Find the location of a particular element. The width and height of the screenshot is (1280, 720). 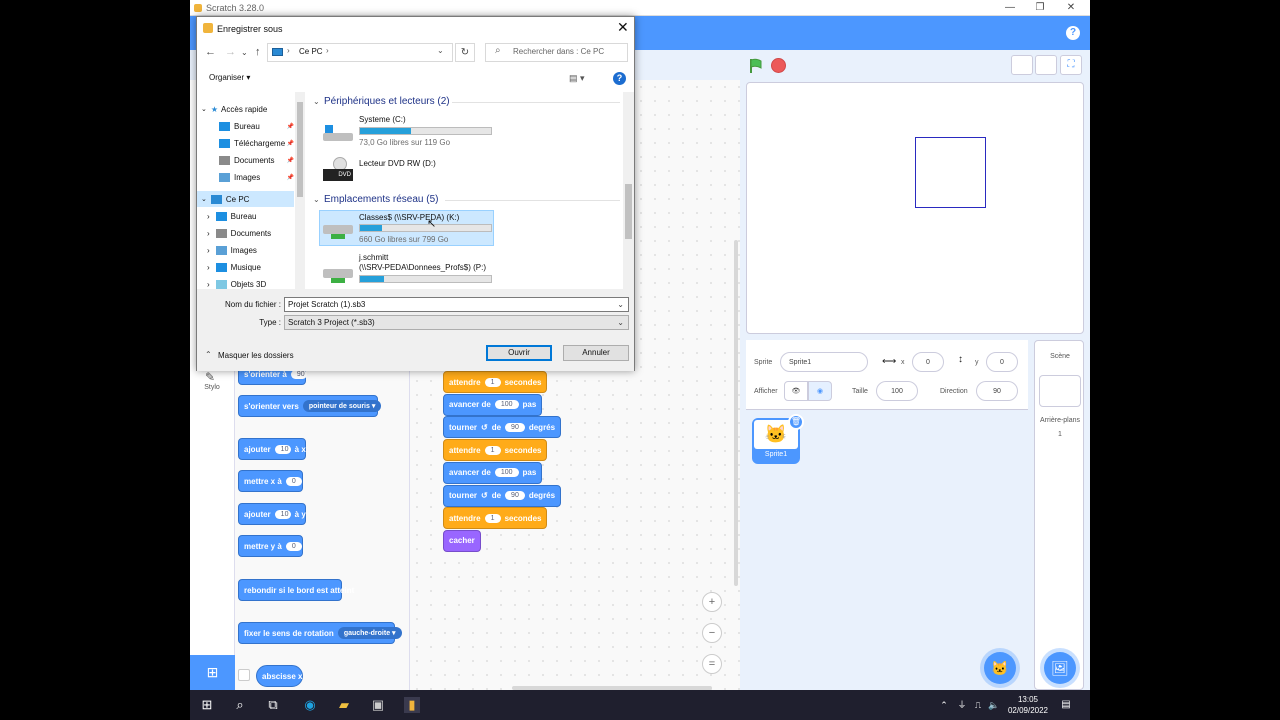

zoom-in-icon: + is located at coordinates (712, 602).